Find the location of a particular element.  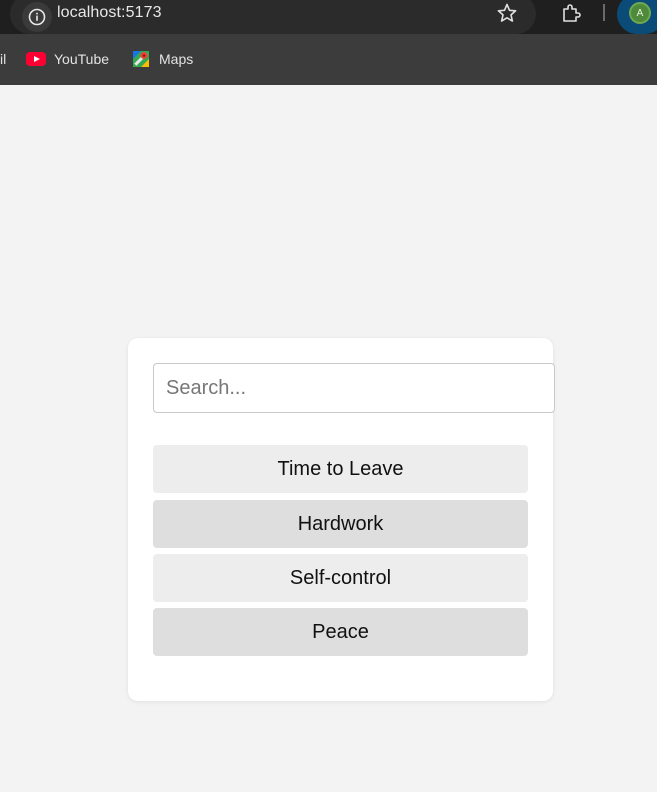

bookmark-item-maps: Maps is located at coordinates (162, 59).